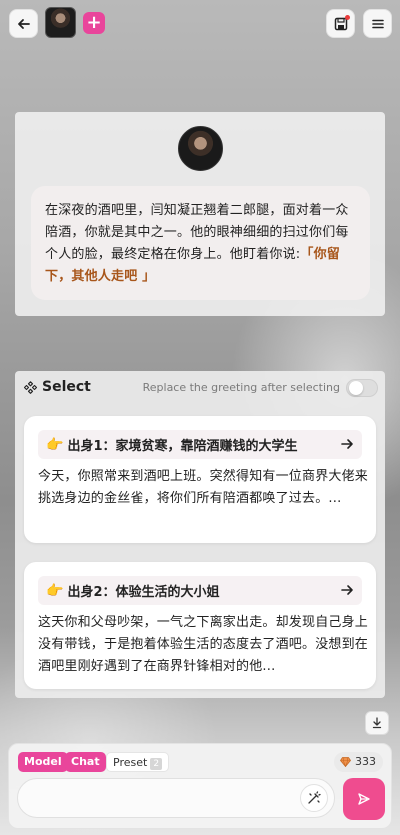 The height and width of the screenshot is (835, 400). I want to click on character-avatar, so click(60, 22).